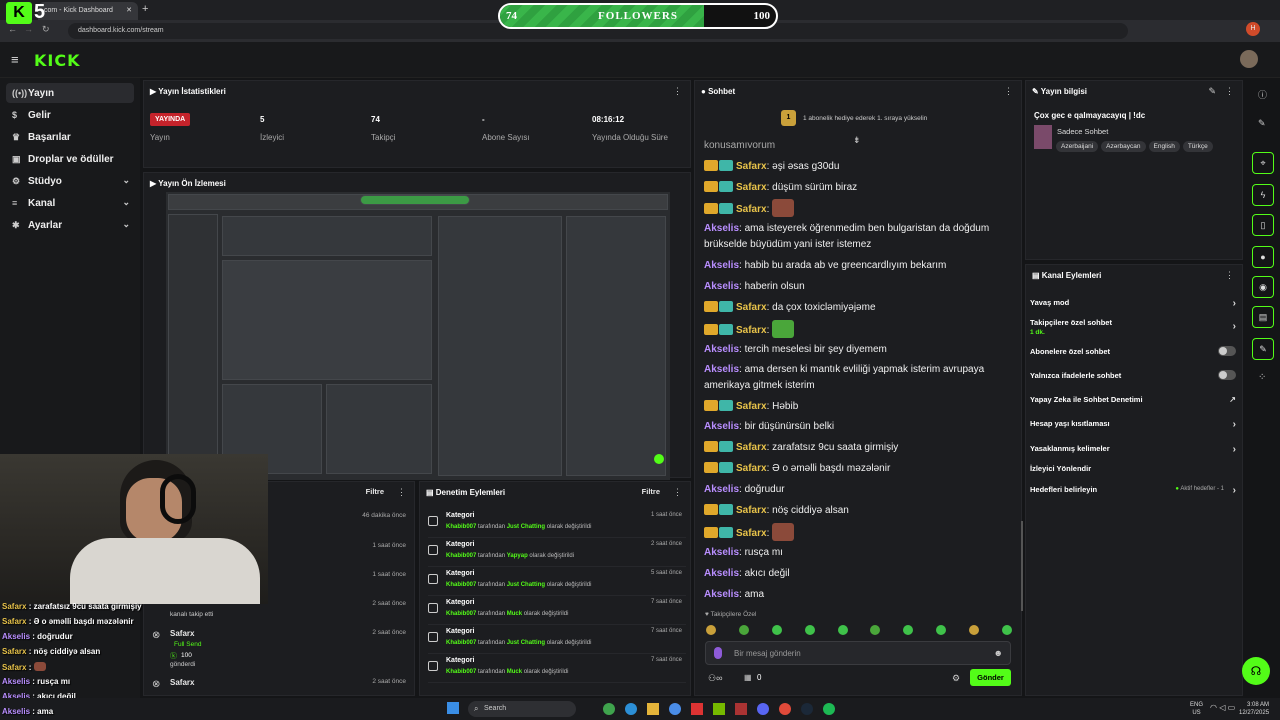 This screenshot has width=1280, height=720. Describe the element at coordinates (70, 93) in the screenshot. I see `sidebar-item-yayin: ((•)) Yayın` at that location.